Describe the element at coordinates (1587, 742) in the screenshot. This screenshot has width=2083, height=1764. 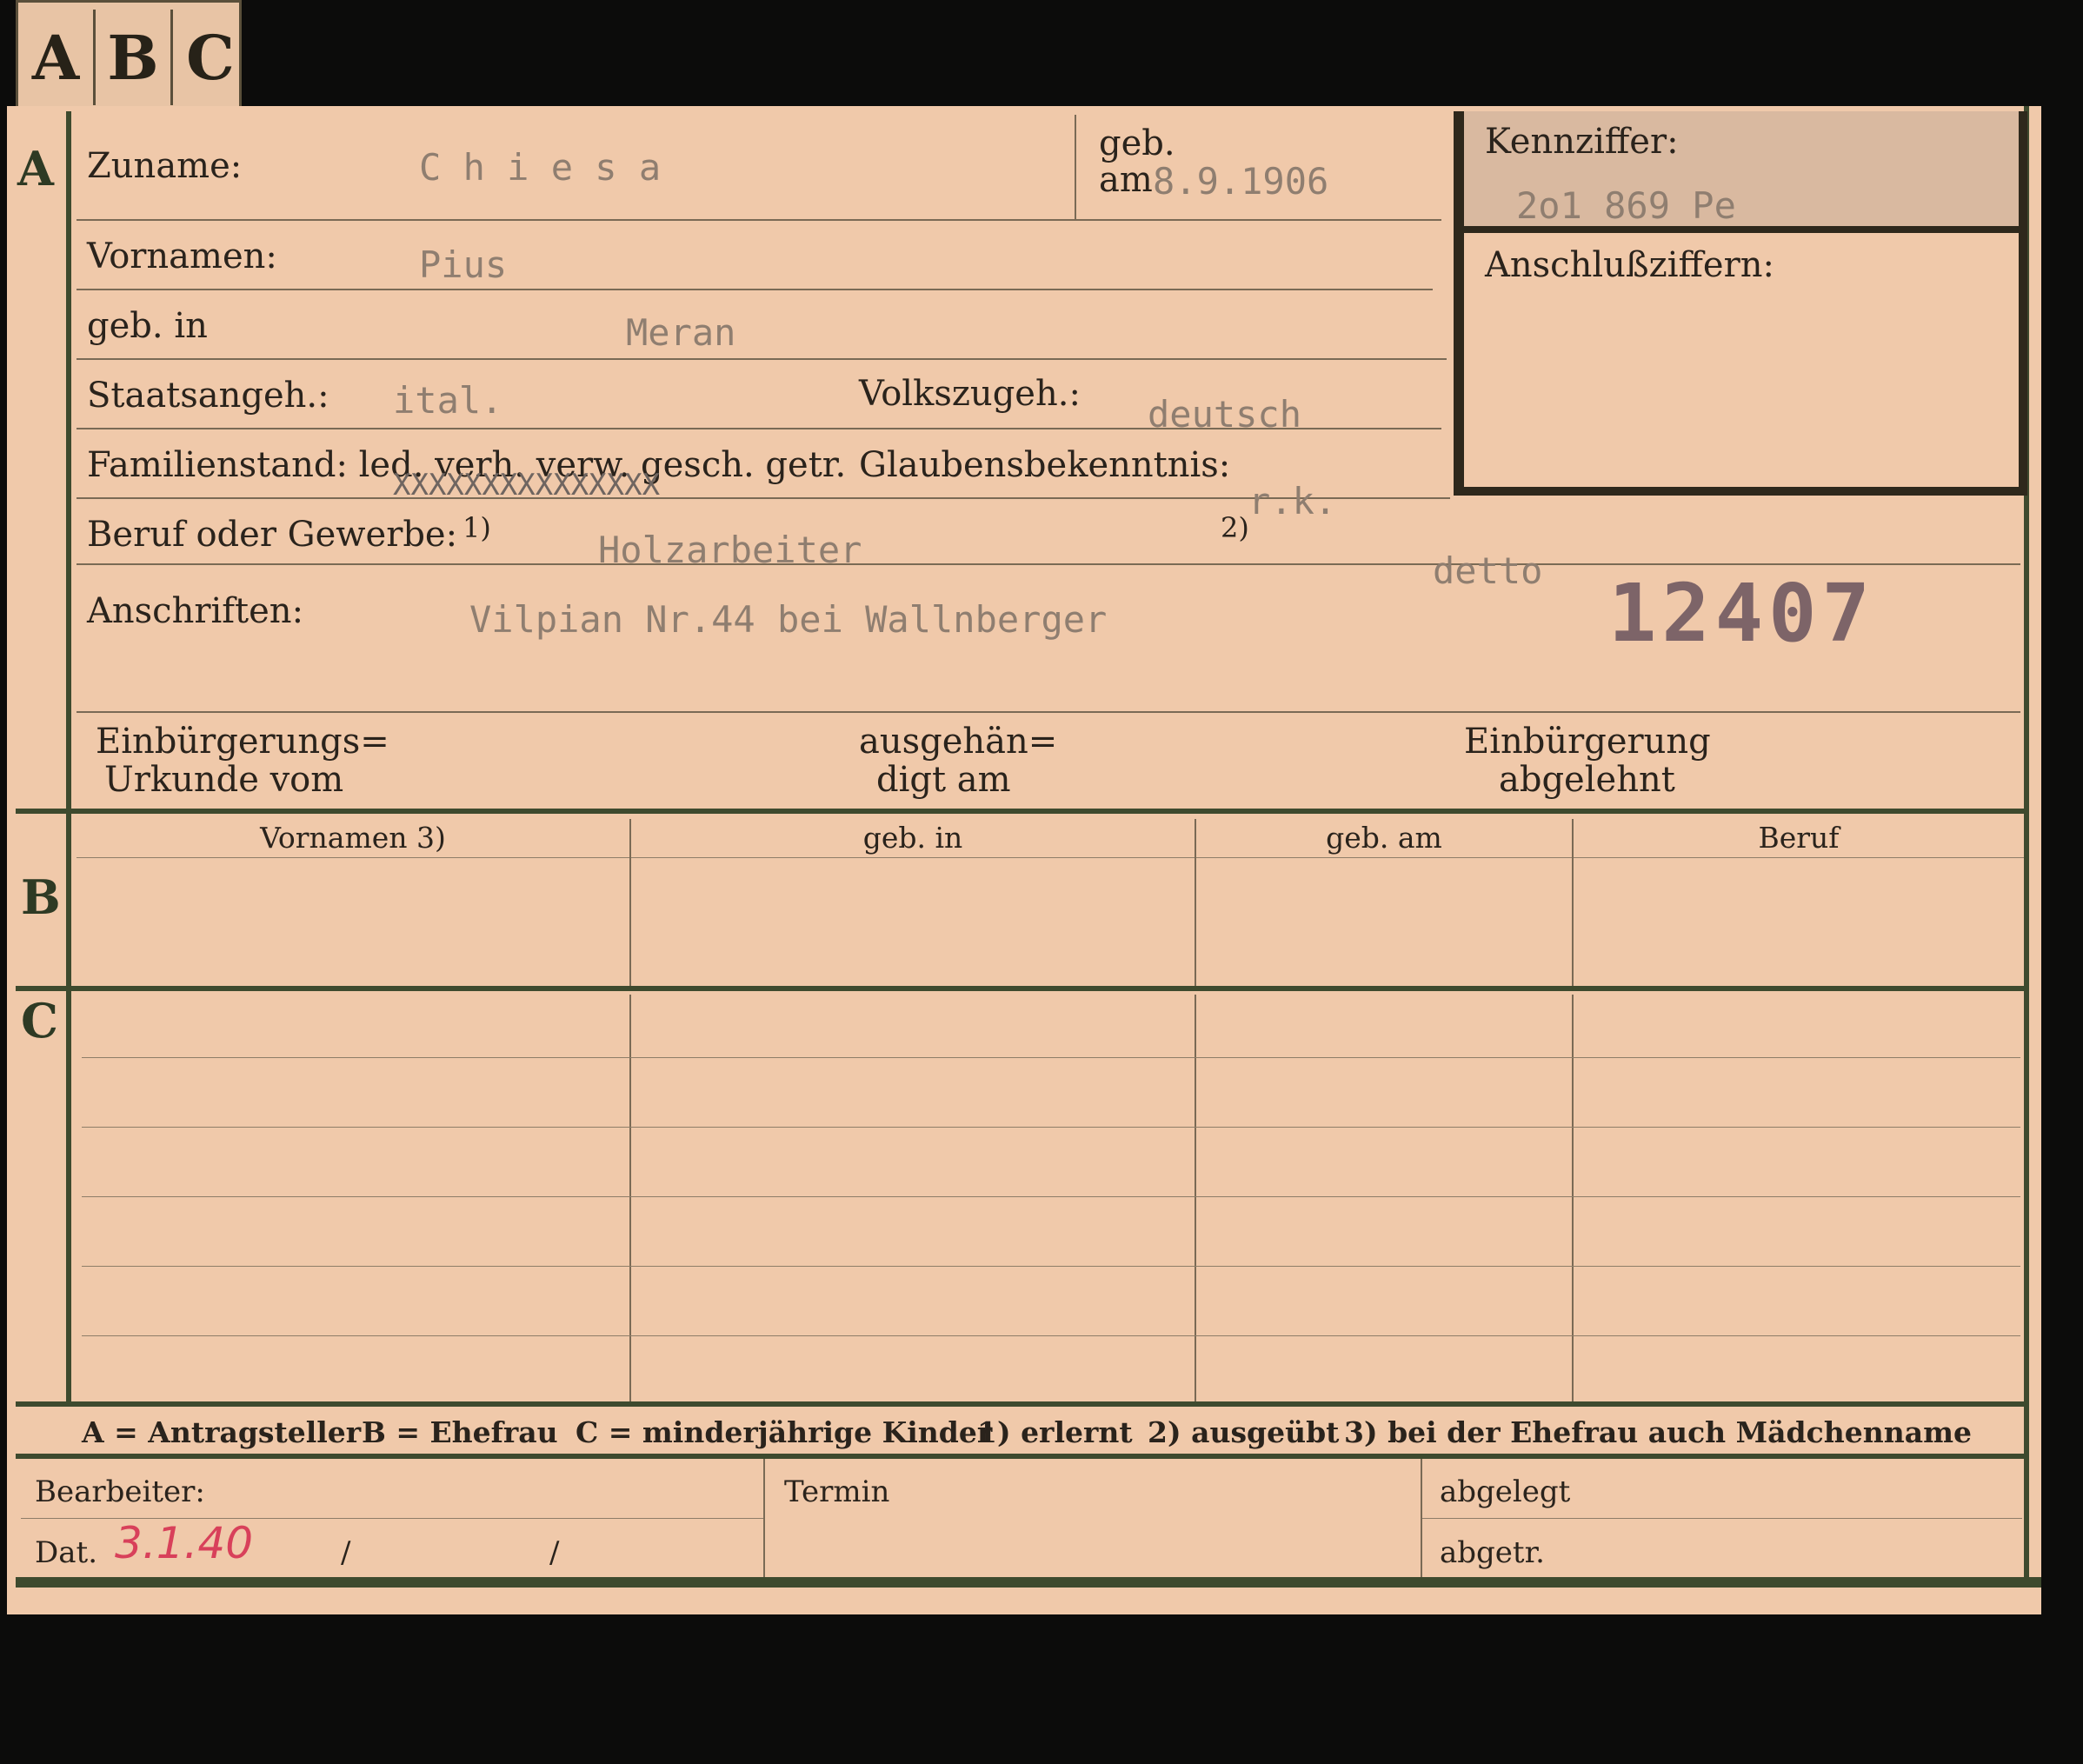
I see `einbuergerung-abgelehnt-label-line1: Einbürgerung` at that location.